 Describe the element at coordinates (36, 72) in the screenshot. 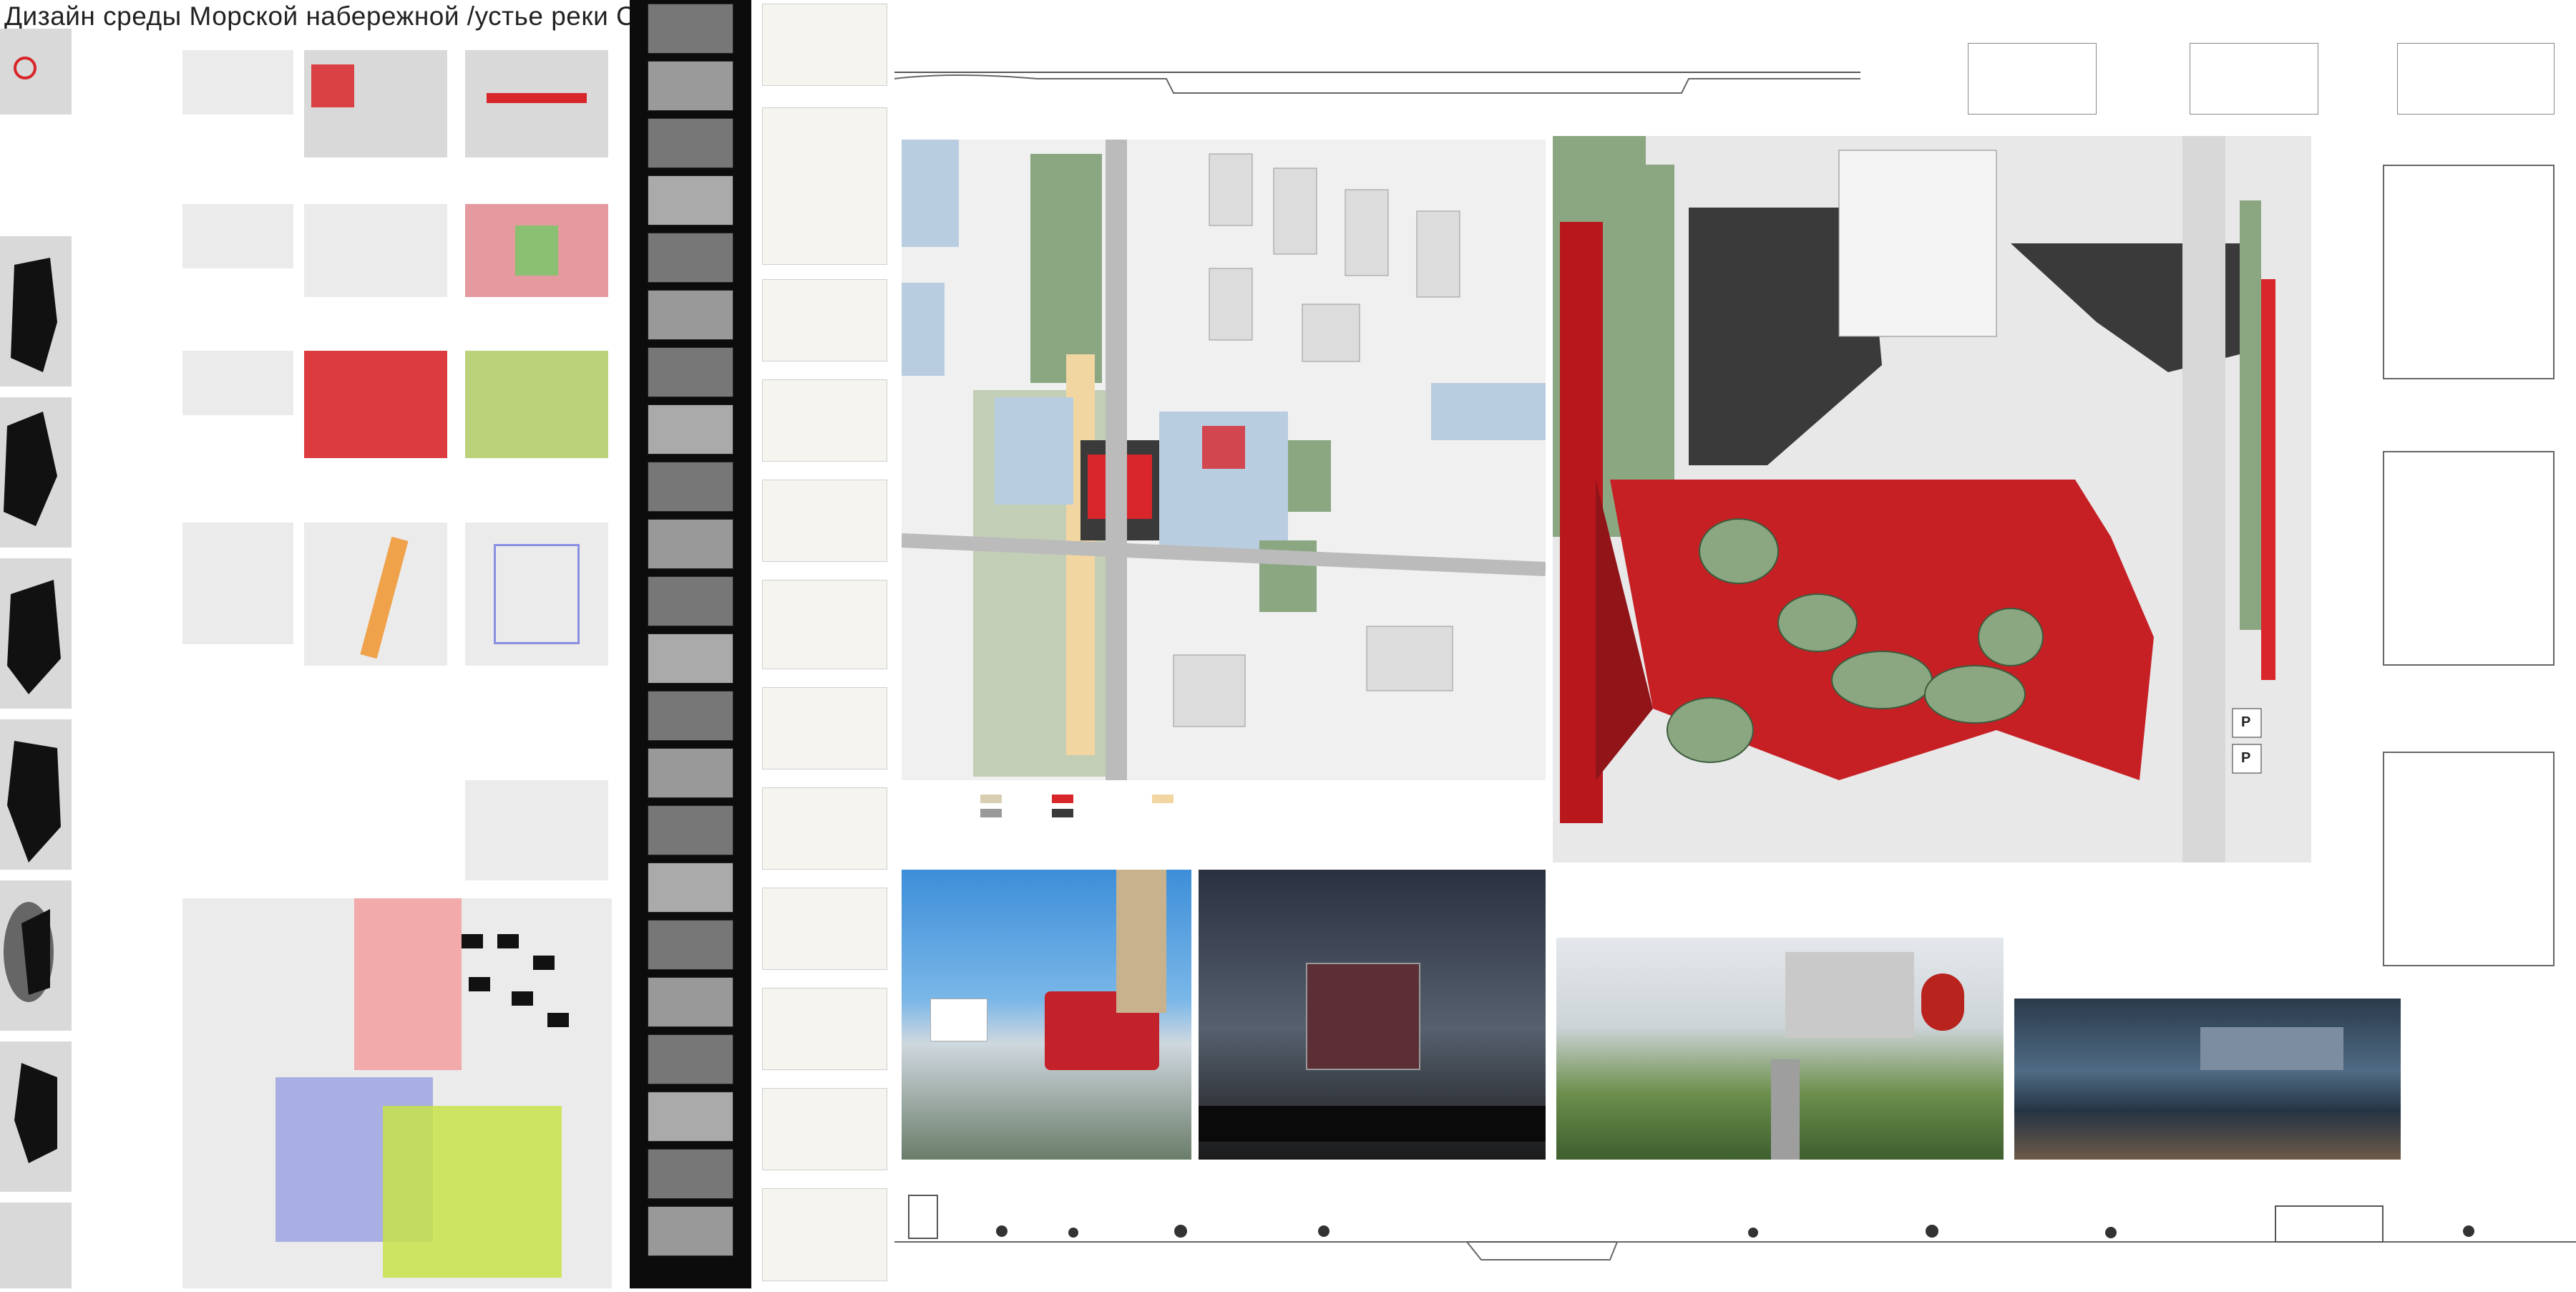

I see `location-map` at that location.